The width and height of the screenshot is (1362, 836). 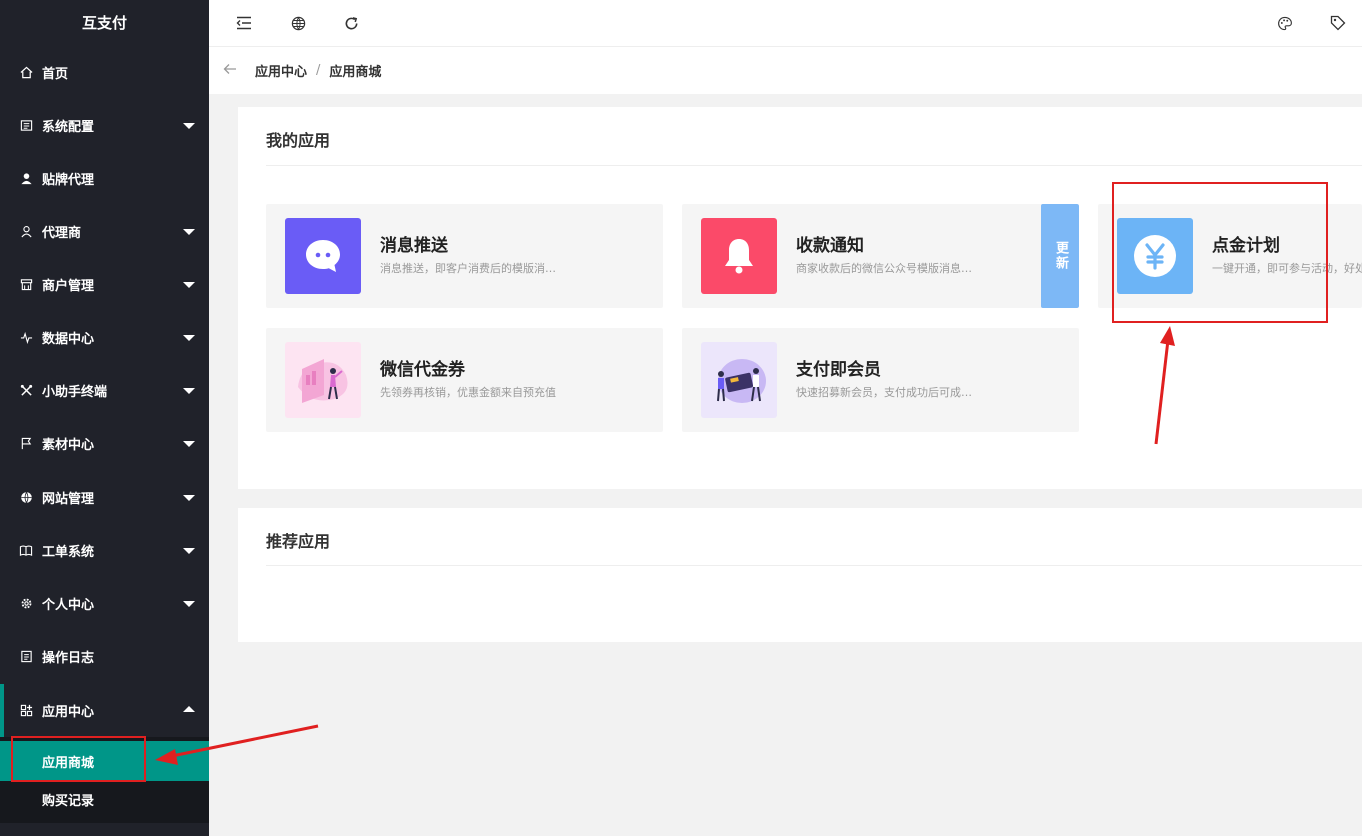 What do you see at coordinates (104, 603) in the screenshot?
I see `sidebar-item-personal-center: 个人中心` at bounding box center [104, 603].